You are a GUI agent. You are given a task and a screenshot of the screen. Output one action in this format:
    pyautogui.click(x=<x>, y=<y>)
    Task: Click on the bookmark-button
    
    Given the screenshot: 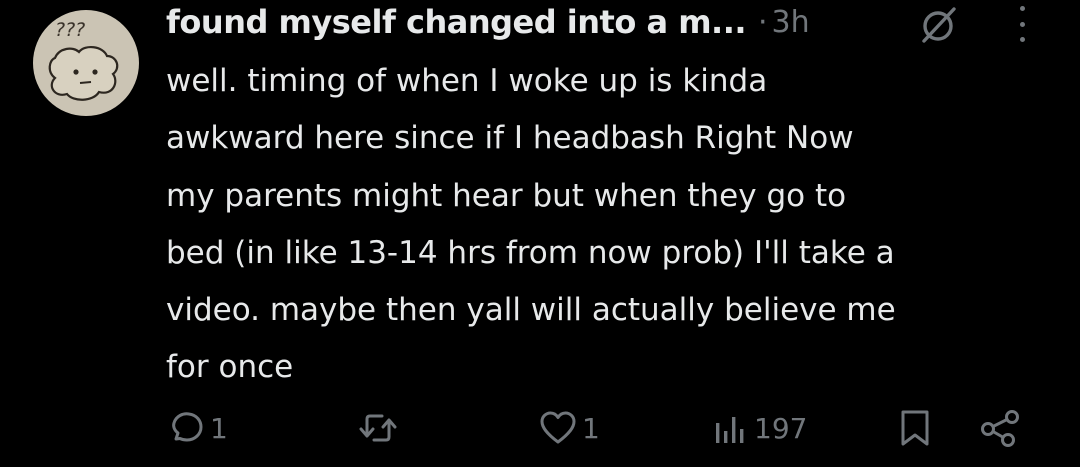 What is the action you would take?
    pyautogui.click(x=915, y=428)
    